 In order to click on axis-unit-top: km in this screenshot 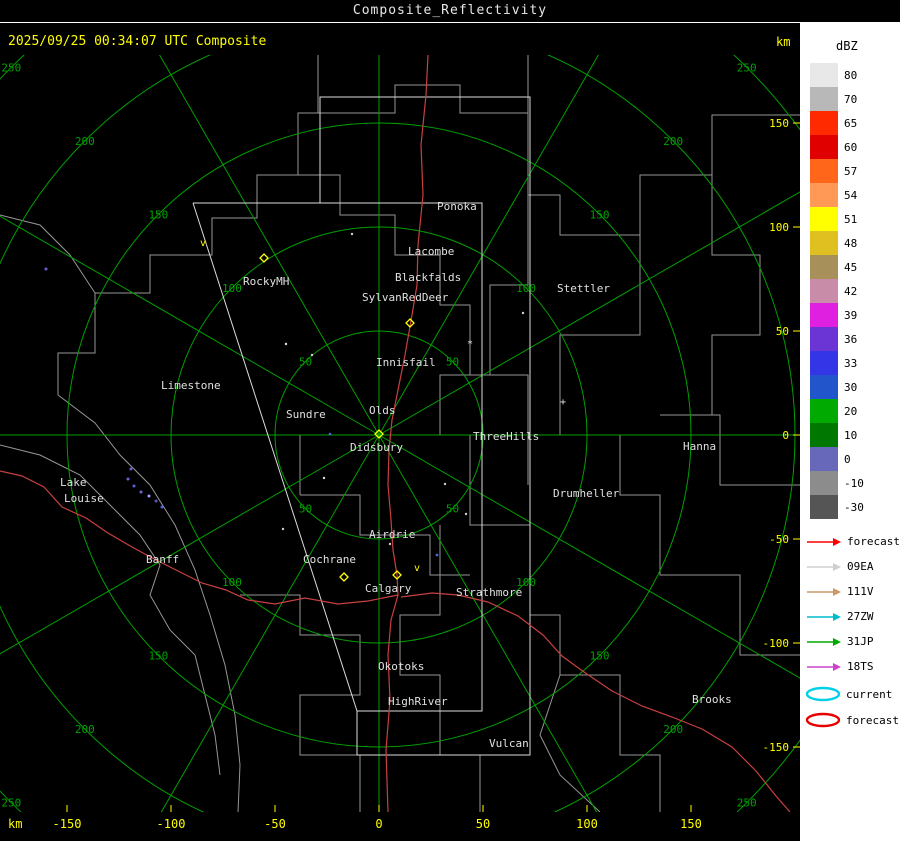, I will do `click(783, 42)`.